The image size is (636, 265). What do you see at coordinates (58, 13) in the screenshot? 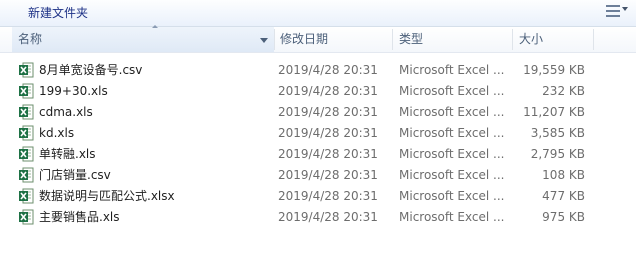
I see `new-folder-button: 新建文件夹` at bounding box center [58, 13].